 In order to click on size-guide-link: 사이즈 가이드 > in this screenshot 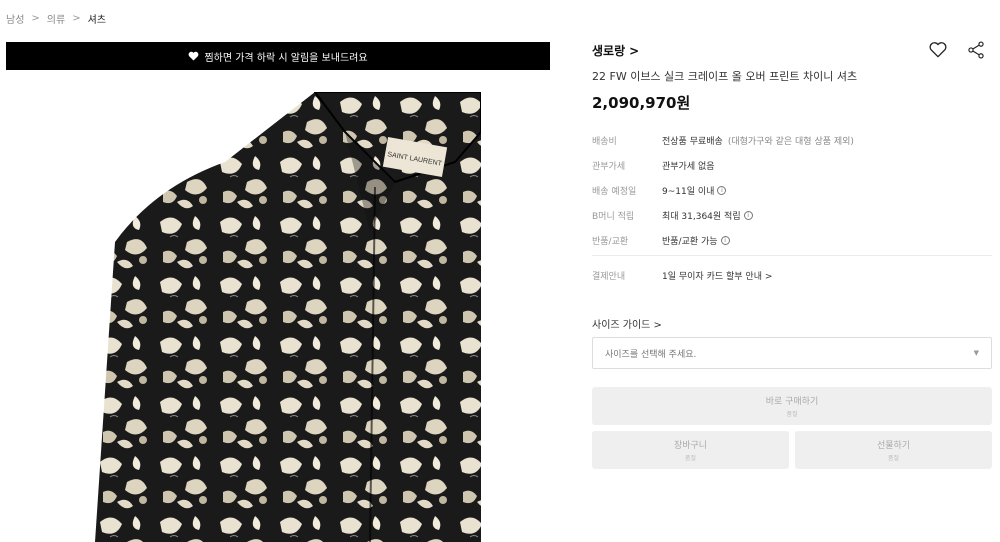, I will do `click(627, 323)`.